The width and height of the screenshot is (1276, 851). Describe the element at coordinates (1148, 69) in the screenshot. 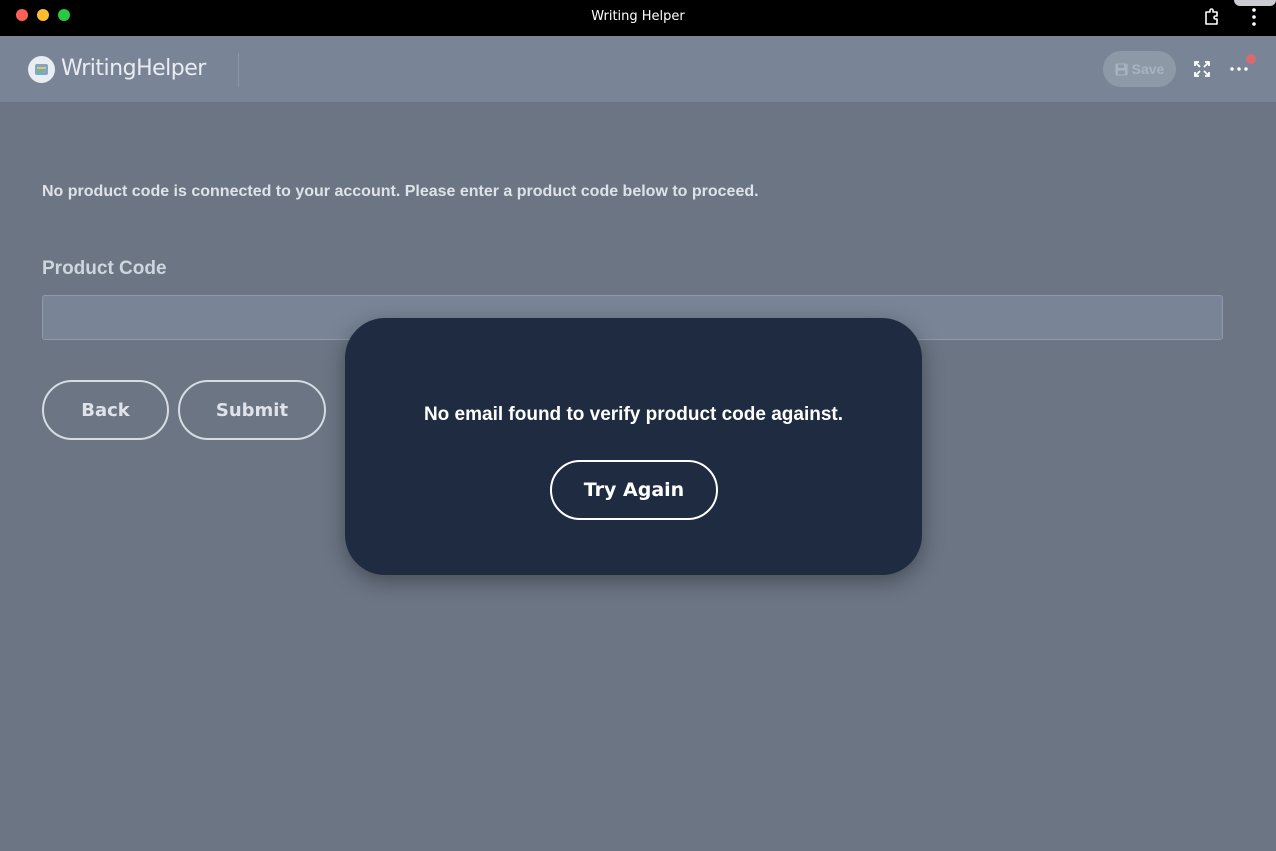

I see `save-button-label: Save` at that location.